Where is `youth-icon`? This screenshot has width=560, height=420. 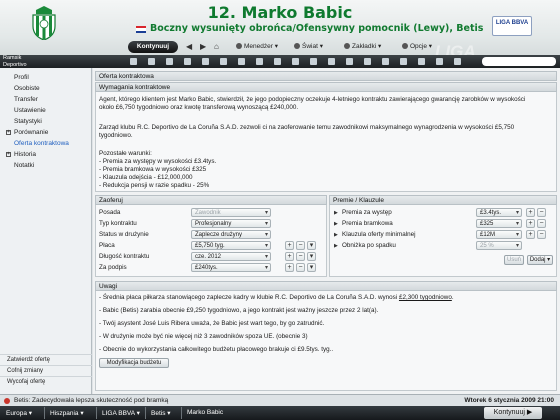
youth-icon is located at coordinates (403, 61).